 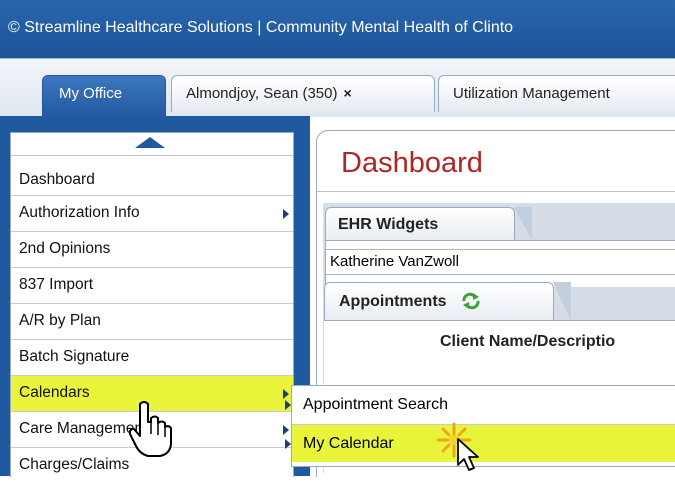 I want to click on page-title: Dashboard, so click(x=412, y=163).